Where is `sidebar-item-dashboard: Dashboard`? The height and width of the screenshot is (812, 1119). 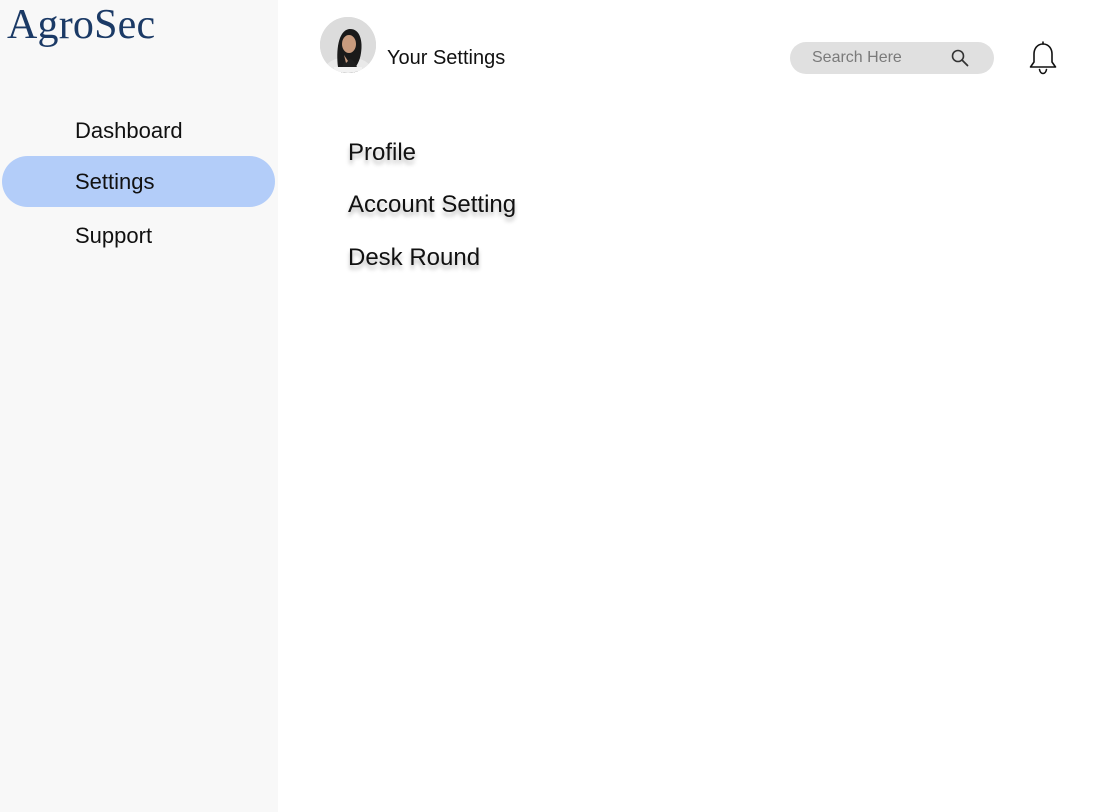
sidebar-item-dashboard: Dashboard is located at coordinates (138, 130).